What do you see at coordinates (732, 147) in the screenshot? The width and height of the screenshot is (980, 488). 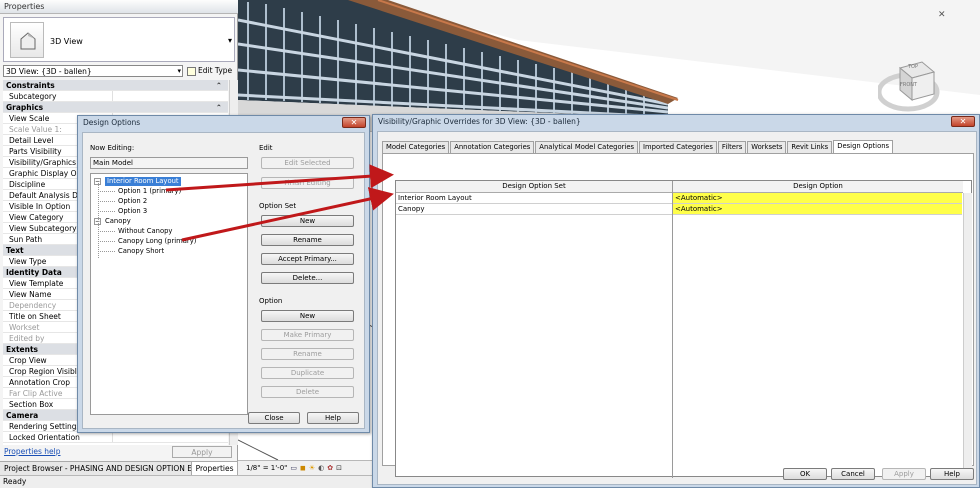 I see `tab-filters: Filters` at bounding box center [732, 147].